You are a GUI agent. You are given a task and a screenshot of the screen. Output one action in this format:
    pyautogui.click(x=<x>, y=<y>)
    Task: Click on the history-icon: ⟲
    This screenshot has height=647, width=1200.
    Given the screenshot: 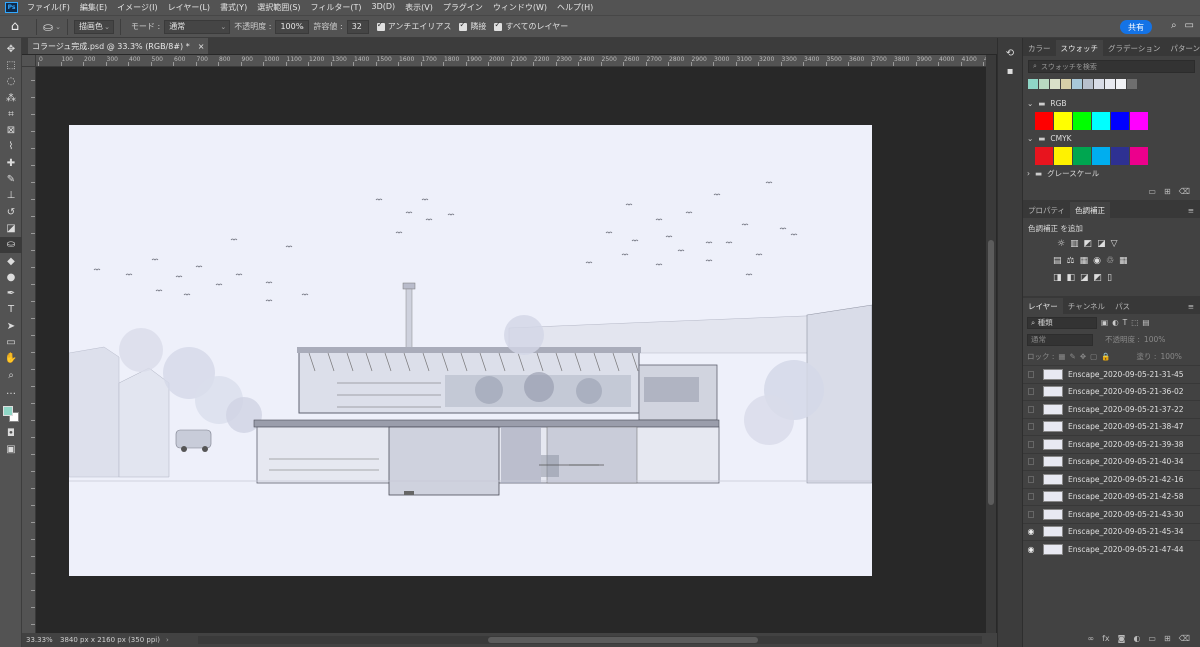 What is the action you would take?
    pyautogui.click(x=1010, y=53)
    